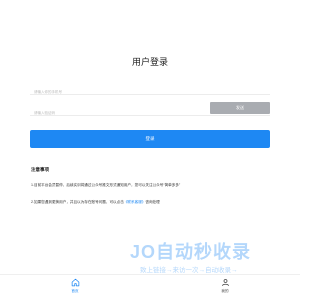 The height and width of the screenshot is (300, 320). Describe the element at coordinates (40, 169) in the screenshot. I see `notes-title: 注意事项` at that location.